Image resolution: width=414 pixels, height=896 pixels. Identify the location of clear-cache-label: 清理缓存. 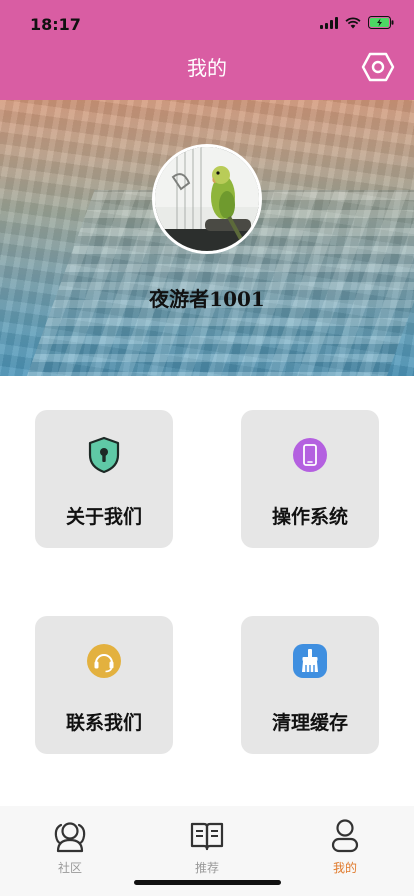
(309, 723).